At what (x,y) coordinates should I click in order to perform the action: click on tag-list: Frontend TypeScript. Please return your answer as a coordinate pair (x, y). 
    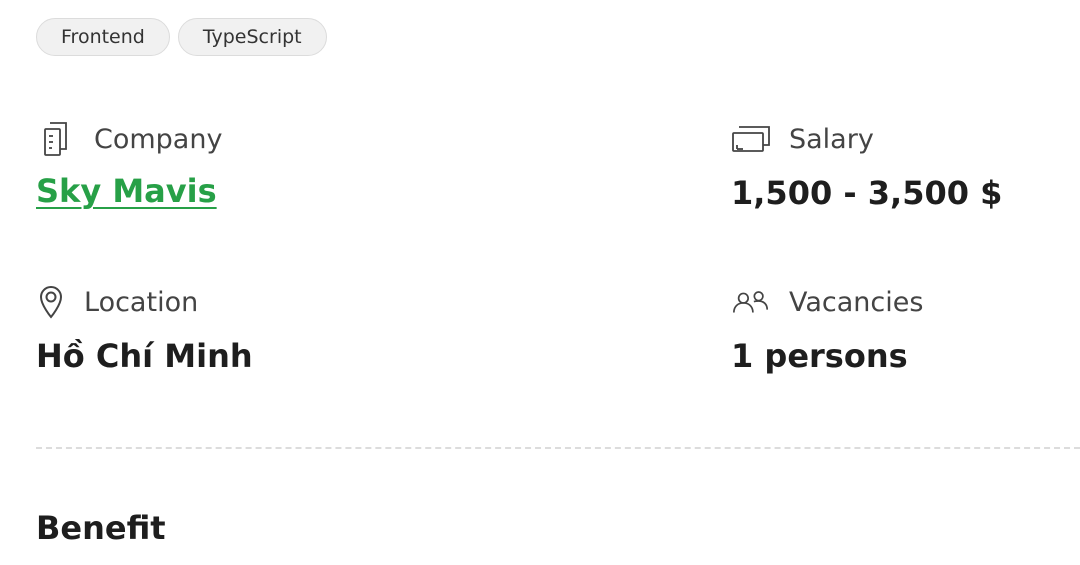
    Looking at the image, I should click on (181, 37).